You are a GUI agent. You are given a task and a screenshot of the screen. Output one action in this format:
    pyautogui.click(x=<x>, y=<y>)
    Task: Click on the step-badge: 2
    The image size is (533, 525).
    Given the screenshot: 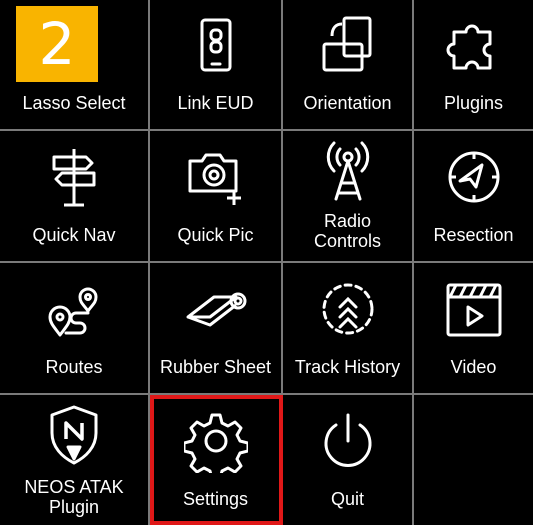 What is the action you would take?
    pyautogui.click(x=57, y=44)
    